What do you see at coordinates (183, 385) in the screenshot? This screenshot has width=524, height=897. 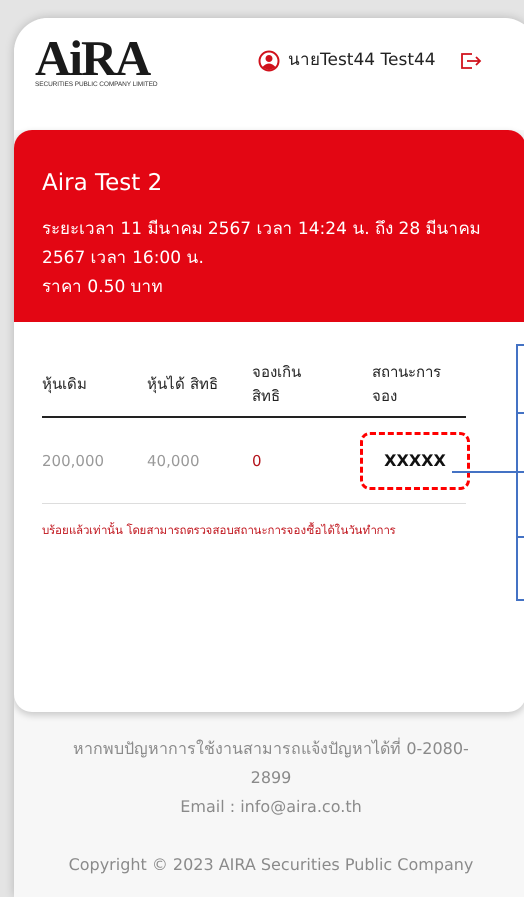 I see `column-header: หุ้นได้ สิทธิ` at bounding box center [183, 385].